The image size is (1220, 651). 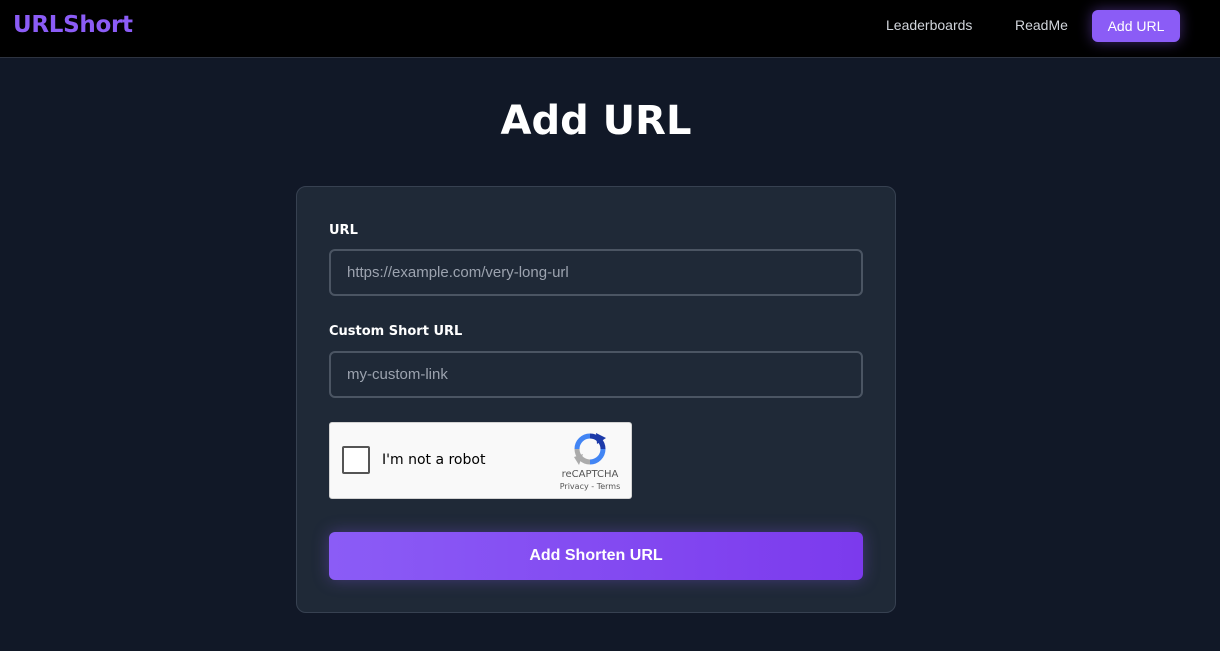 What do you see at coordinates (929, 25) in the screenshot?
I see `nav-link-leaderboards: Leaderboards` at bounding box center [929, 25].